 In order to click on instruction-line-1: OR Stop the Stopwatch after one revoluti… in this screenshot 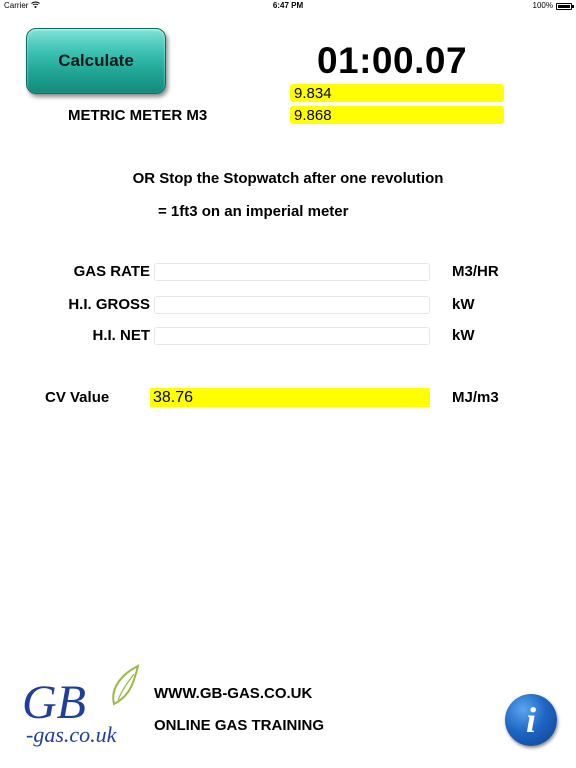, I will do `click(288, 178)`.